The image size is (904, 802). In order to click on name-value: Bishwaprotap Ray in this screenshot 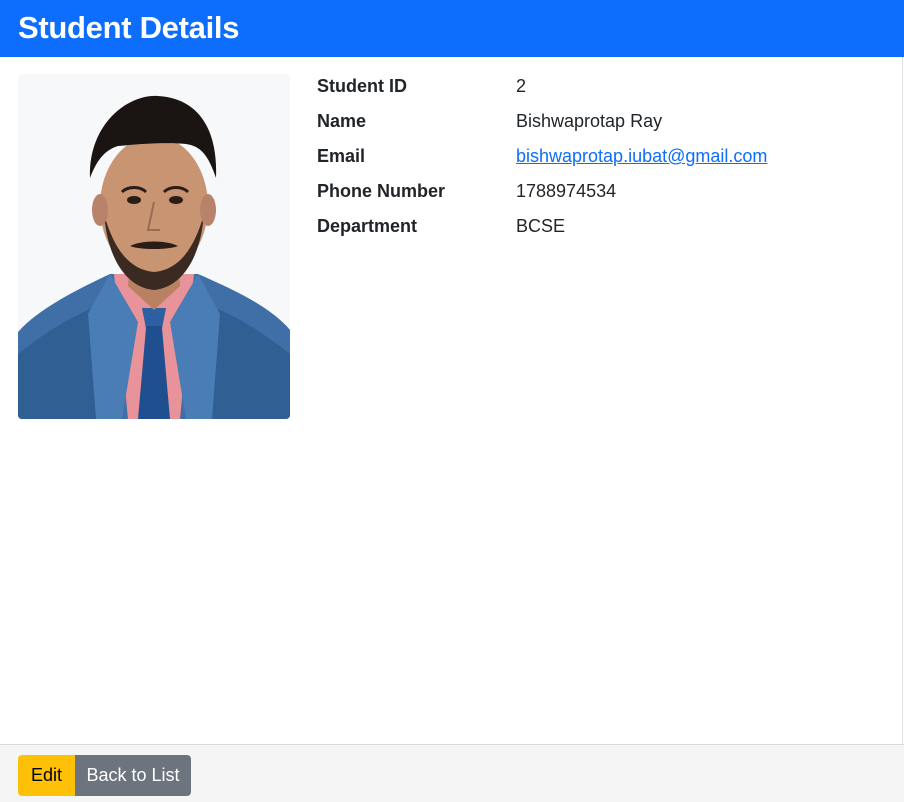, I will do `click(589, 121)`.